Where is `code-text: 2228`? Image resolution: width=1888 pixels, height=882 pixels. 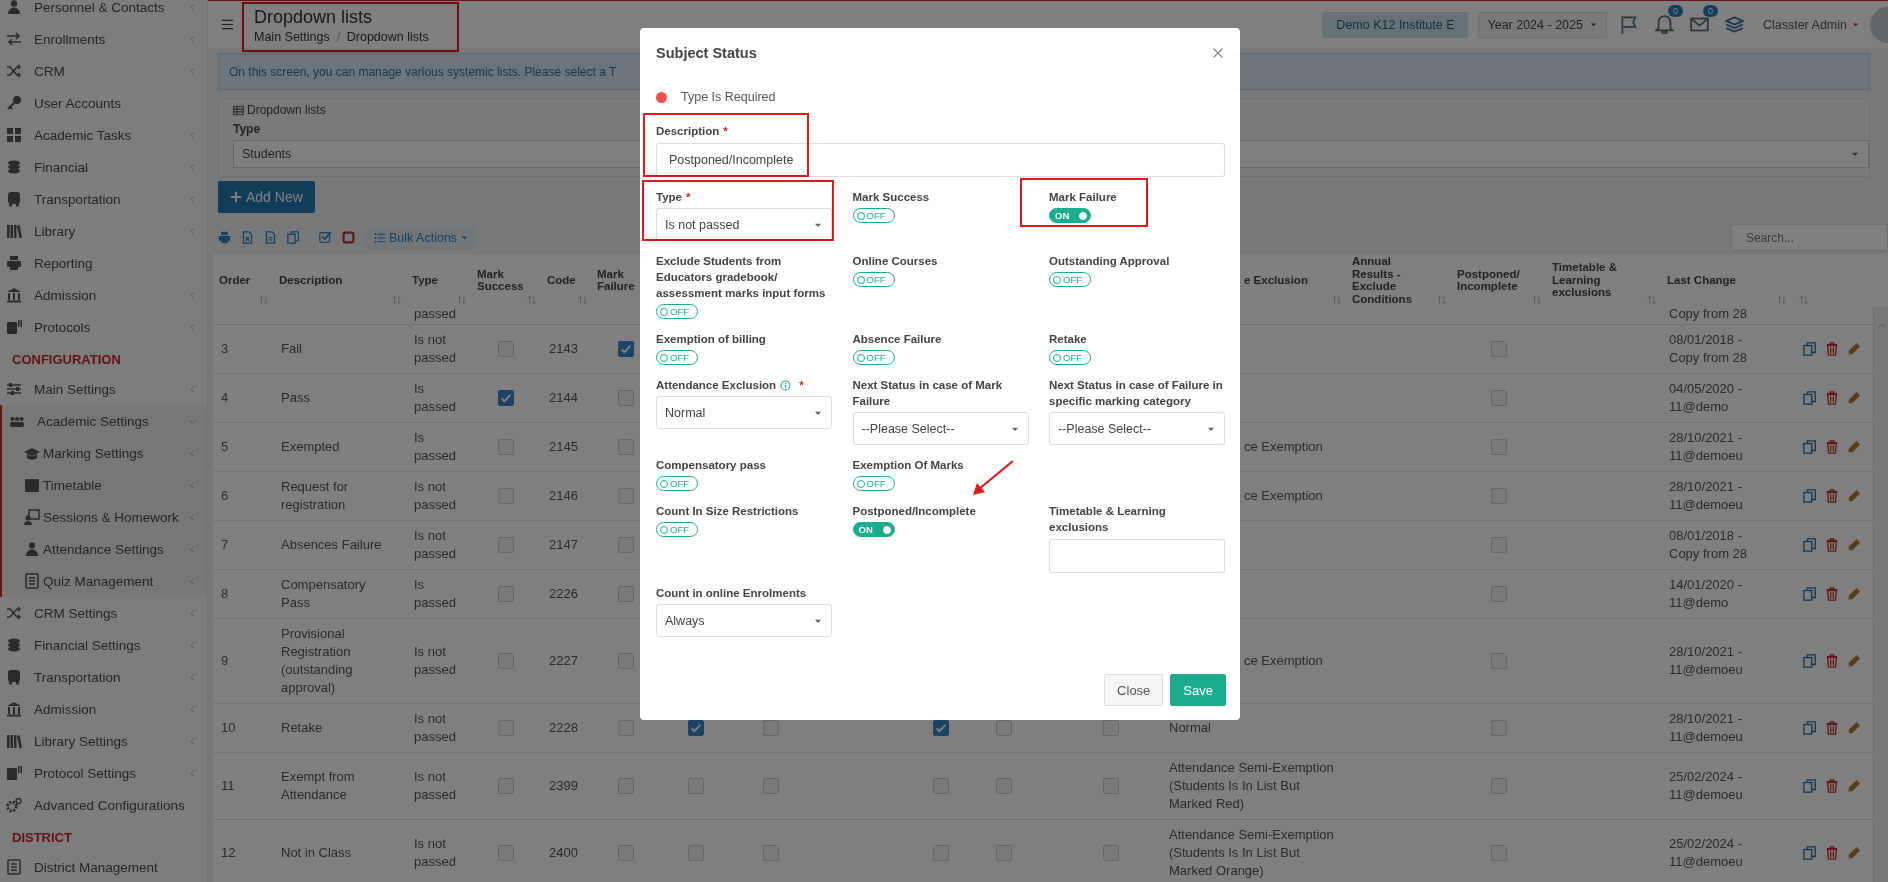
code-text: 2228 is located at coordinates (563, 728).